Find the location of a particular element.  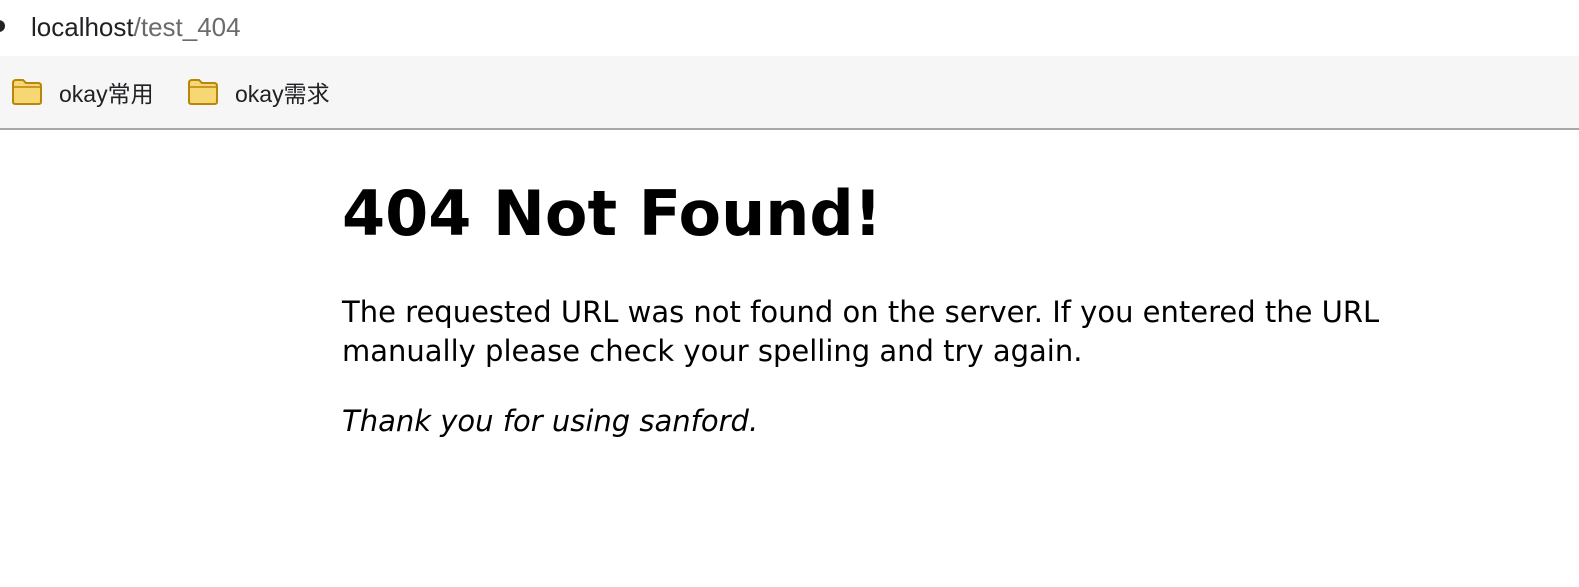

bookmarks-bar: okay常用 okay需求 is located at coordinates (789, 93).